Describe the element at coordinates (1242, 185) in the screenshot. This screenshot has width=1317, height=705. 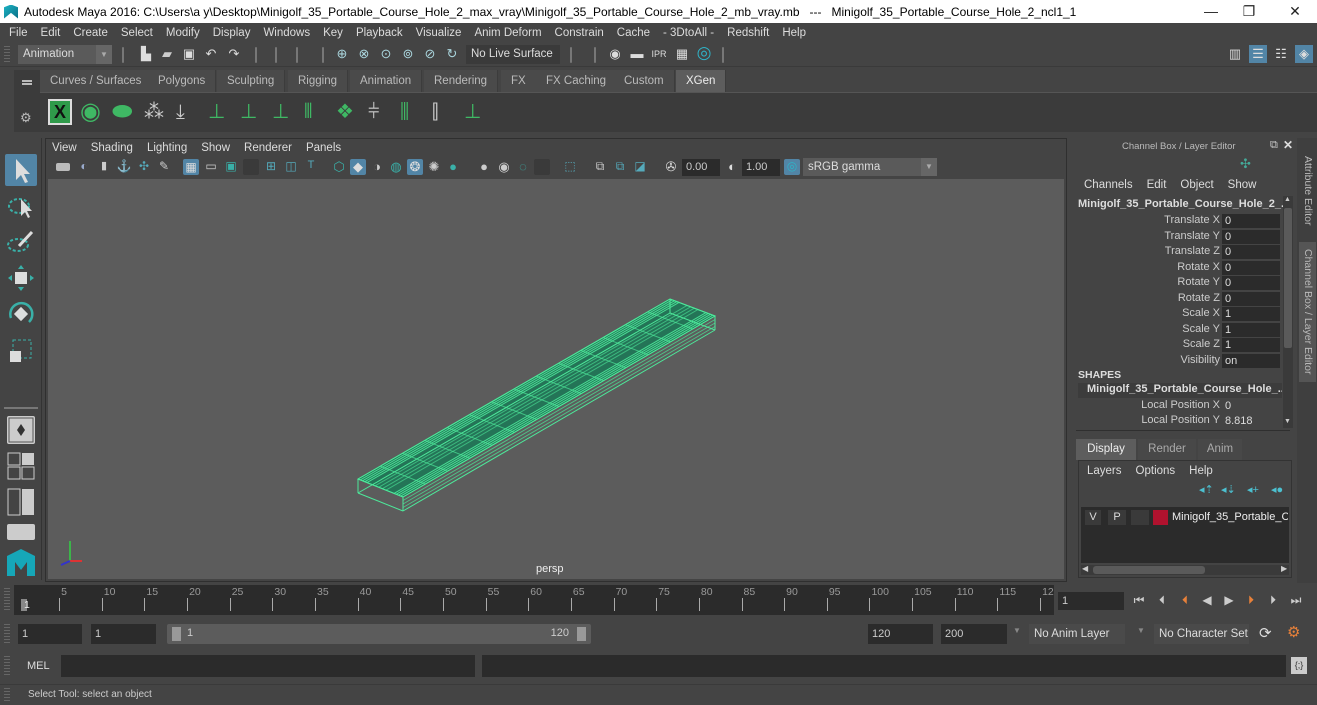
I see `cb-menu-show: Show` at that location.